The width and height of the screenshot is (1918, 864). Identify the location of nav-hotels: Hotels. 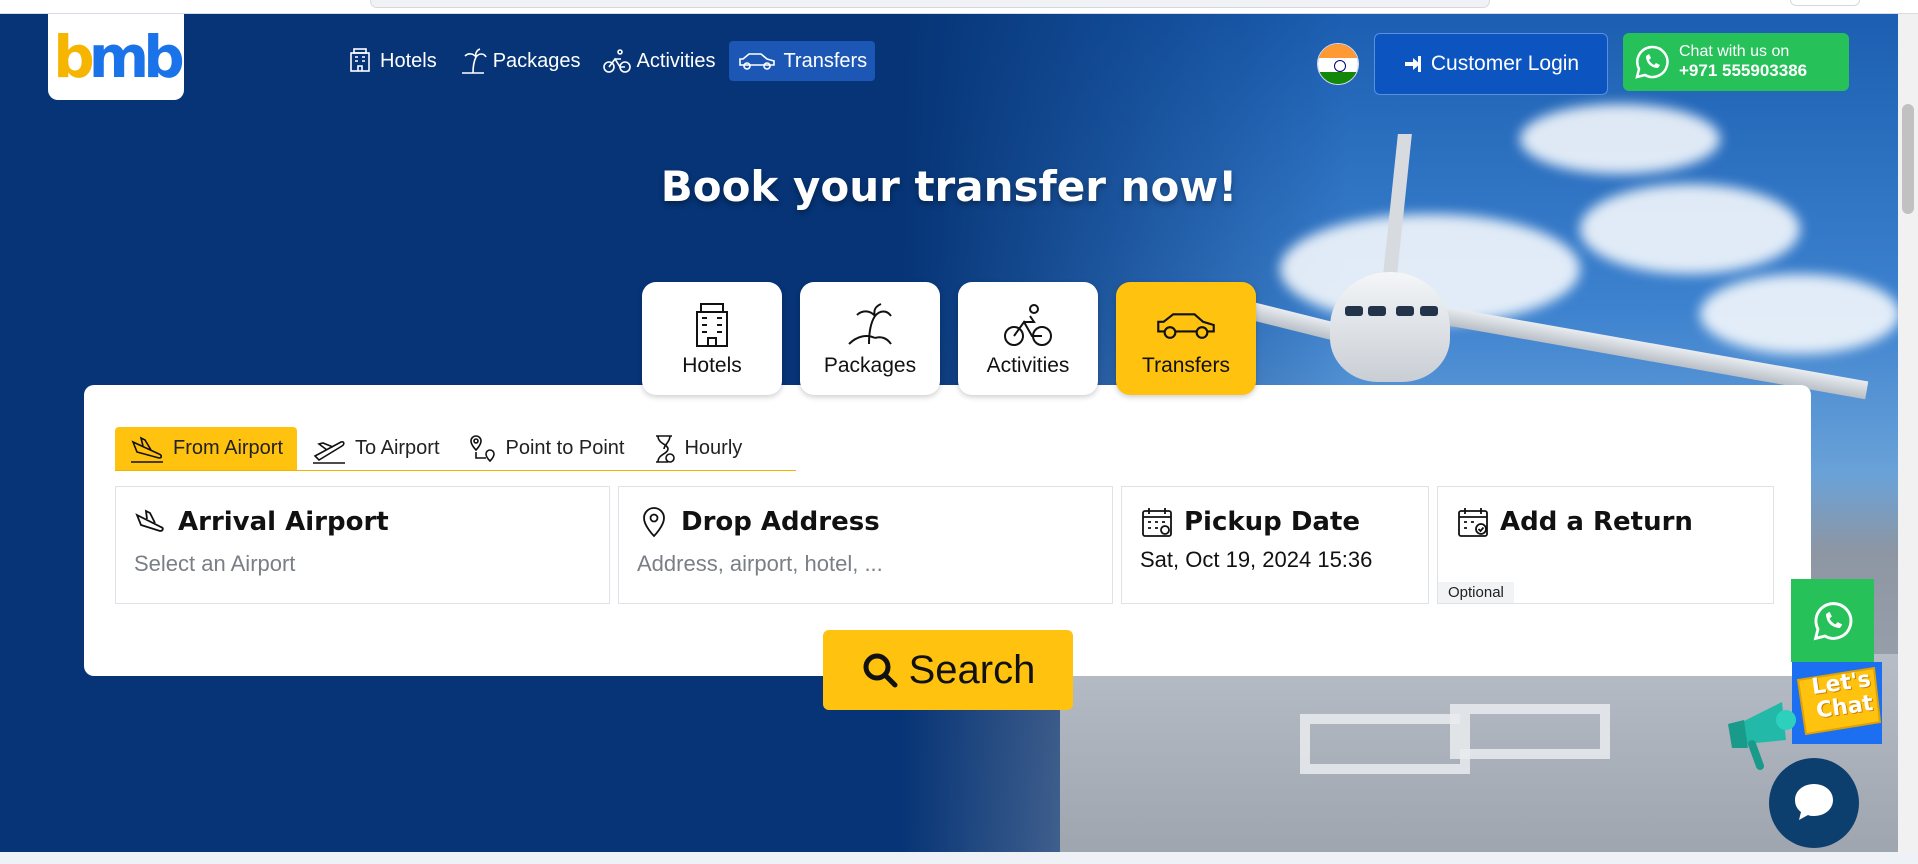
(391, 61).